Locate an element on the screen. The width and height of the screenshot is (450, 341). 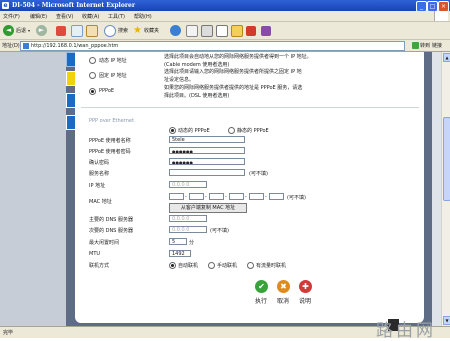
connect-auto-label: 自动联机 is located at coordinates (188, 266).